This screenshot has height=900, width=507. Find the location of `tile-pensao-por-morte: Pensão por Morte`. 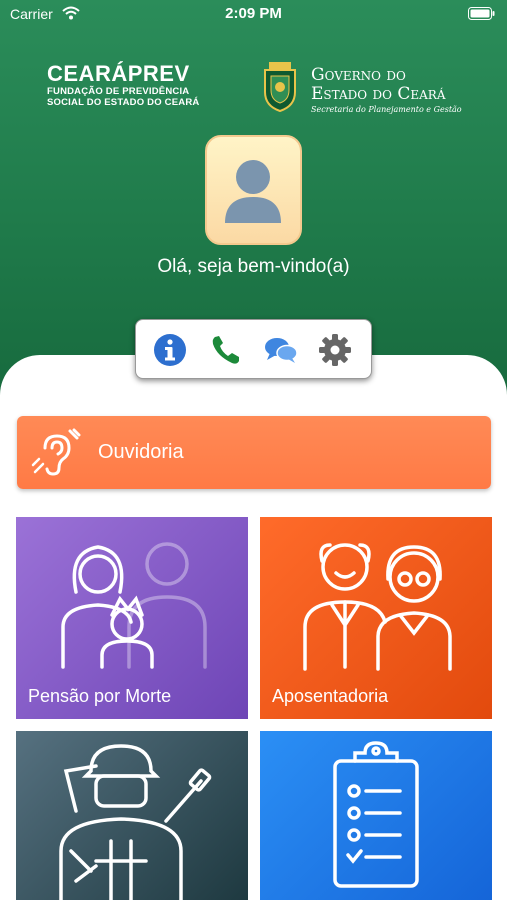

tile-pensao-por-morte: Pensão por Morte is located at coordinates (132, 618).